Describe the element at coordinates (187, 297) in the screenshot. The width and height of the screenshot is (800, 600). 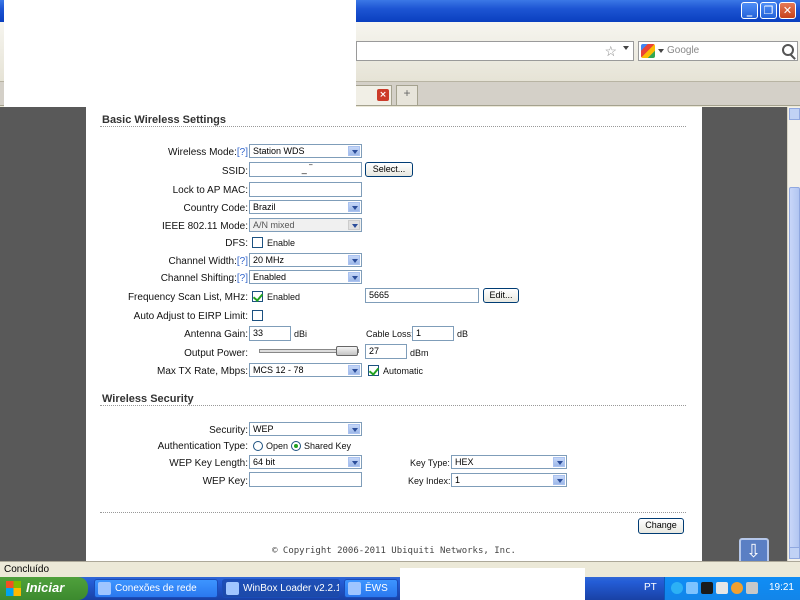
I see `frequency-scan-label: Frequency Scan List, MHz:` at that location.